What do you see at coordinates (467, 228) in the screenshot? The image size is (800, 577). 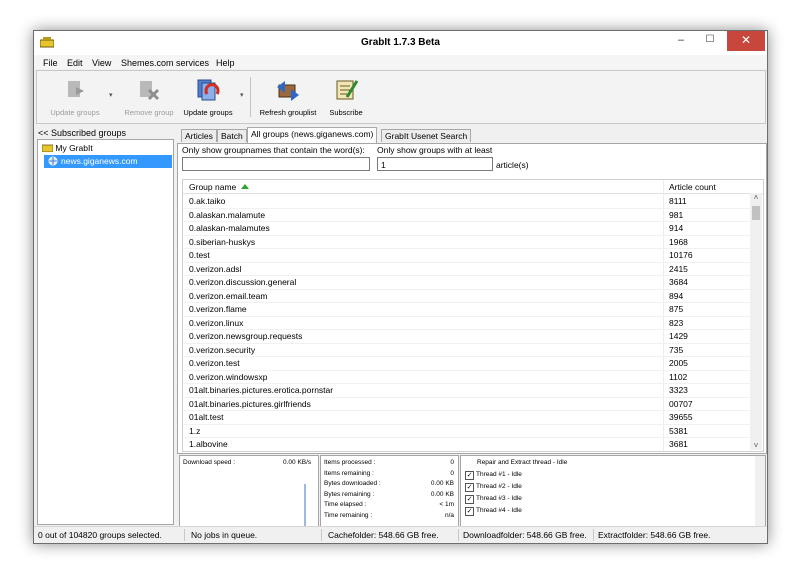 I see `table-row: 0.alaskan-malamutes 914` at bounding box center [467, 228].